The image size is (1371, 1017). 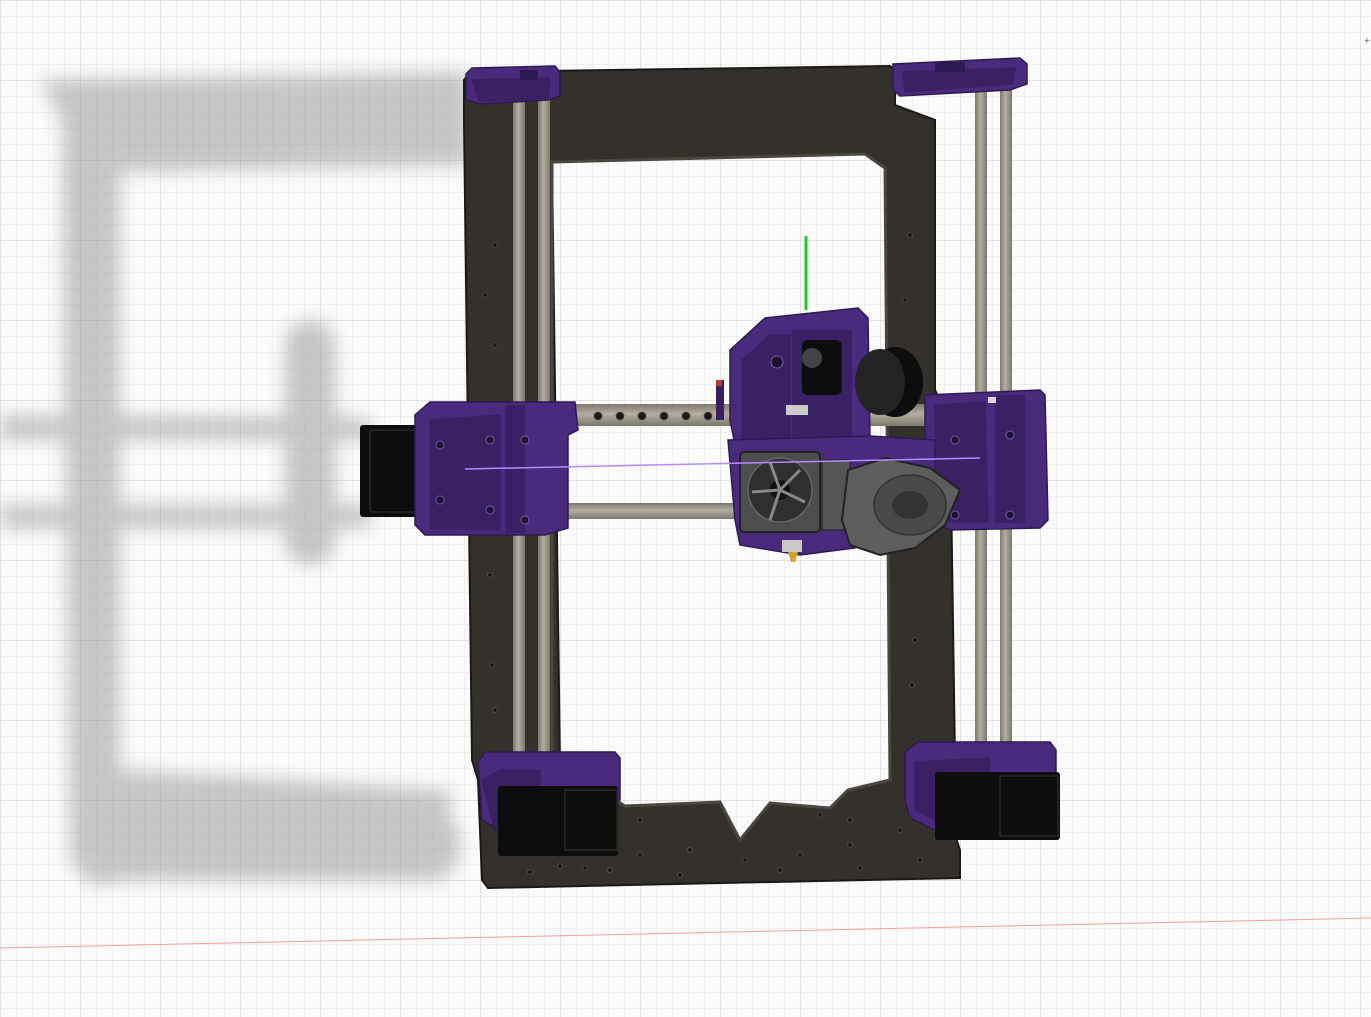 I want to click on z-motor-right, so click(x=997, y=806).